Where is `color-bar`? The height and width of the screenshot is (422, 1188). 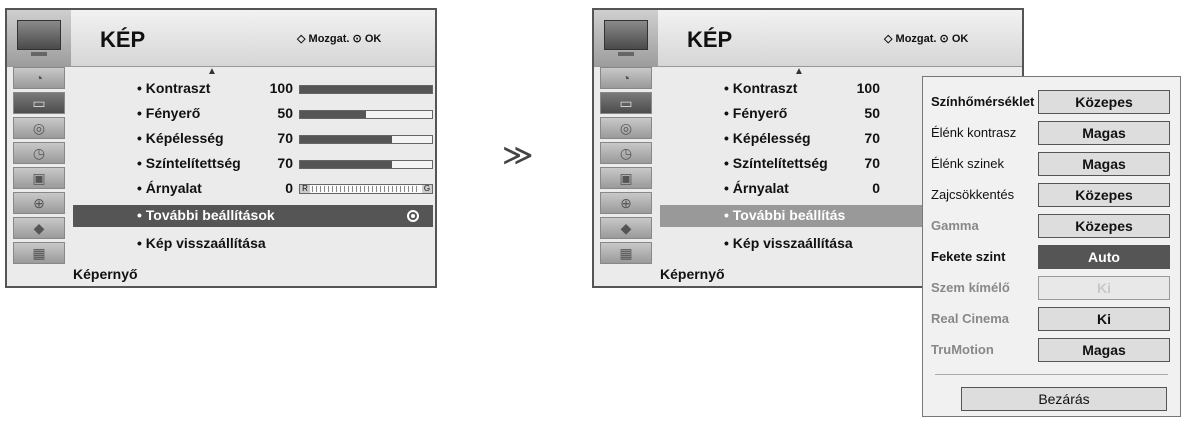
color-bar is located at coordinates (366, 164).